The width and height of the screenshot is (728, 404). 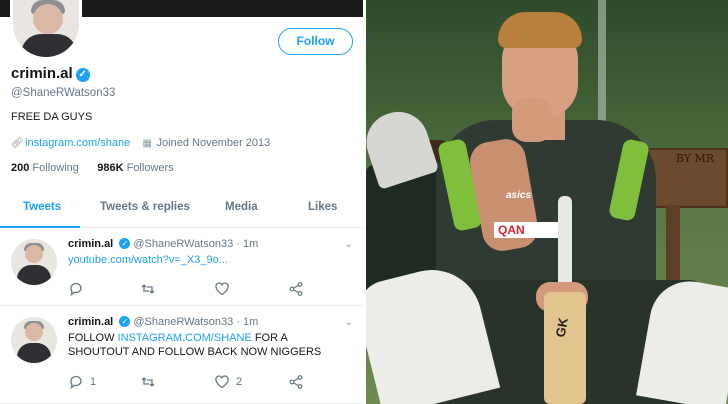 What do you see at coordinates (565, 246) in the screenshot?
I see `photo-bat-handle` at bounding box center [565, 246].